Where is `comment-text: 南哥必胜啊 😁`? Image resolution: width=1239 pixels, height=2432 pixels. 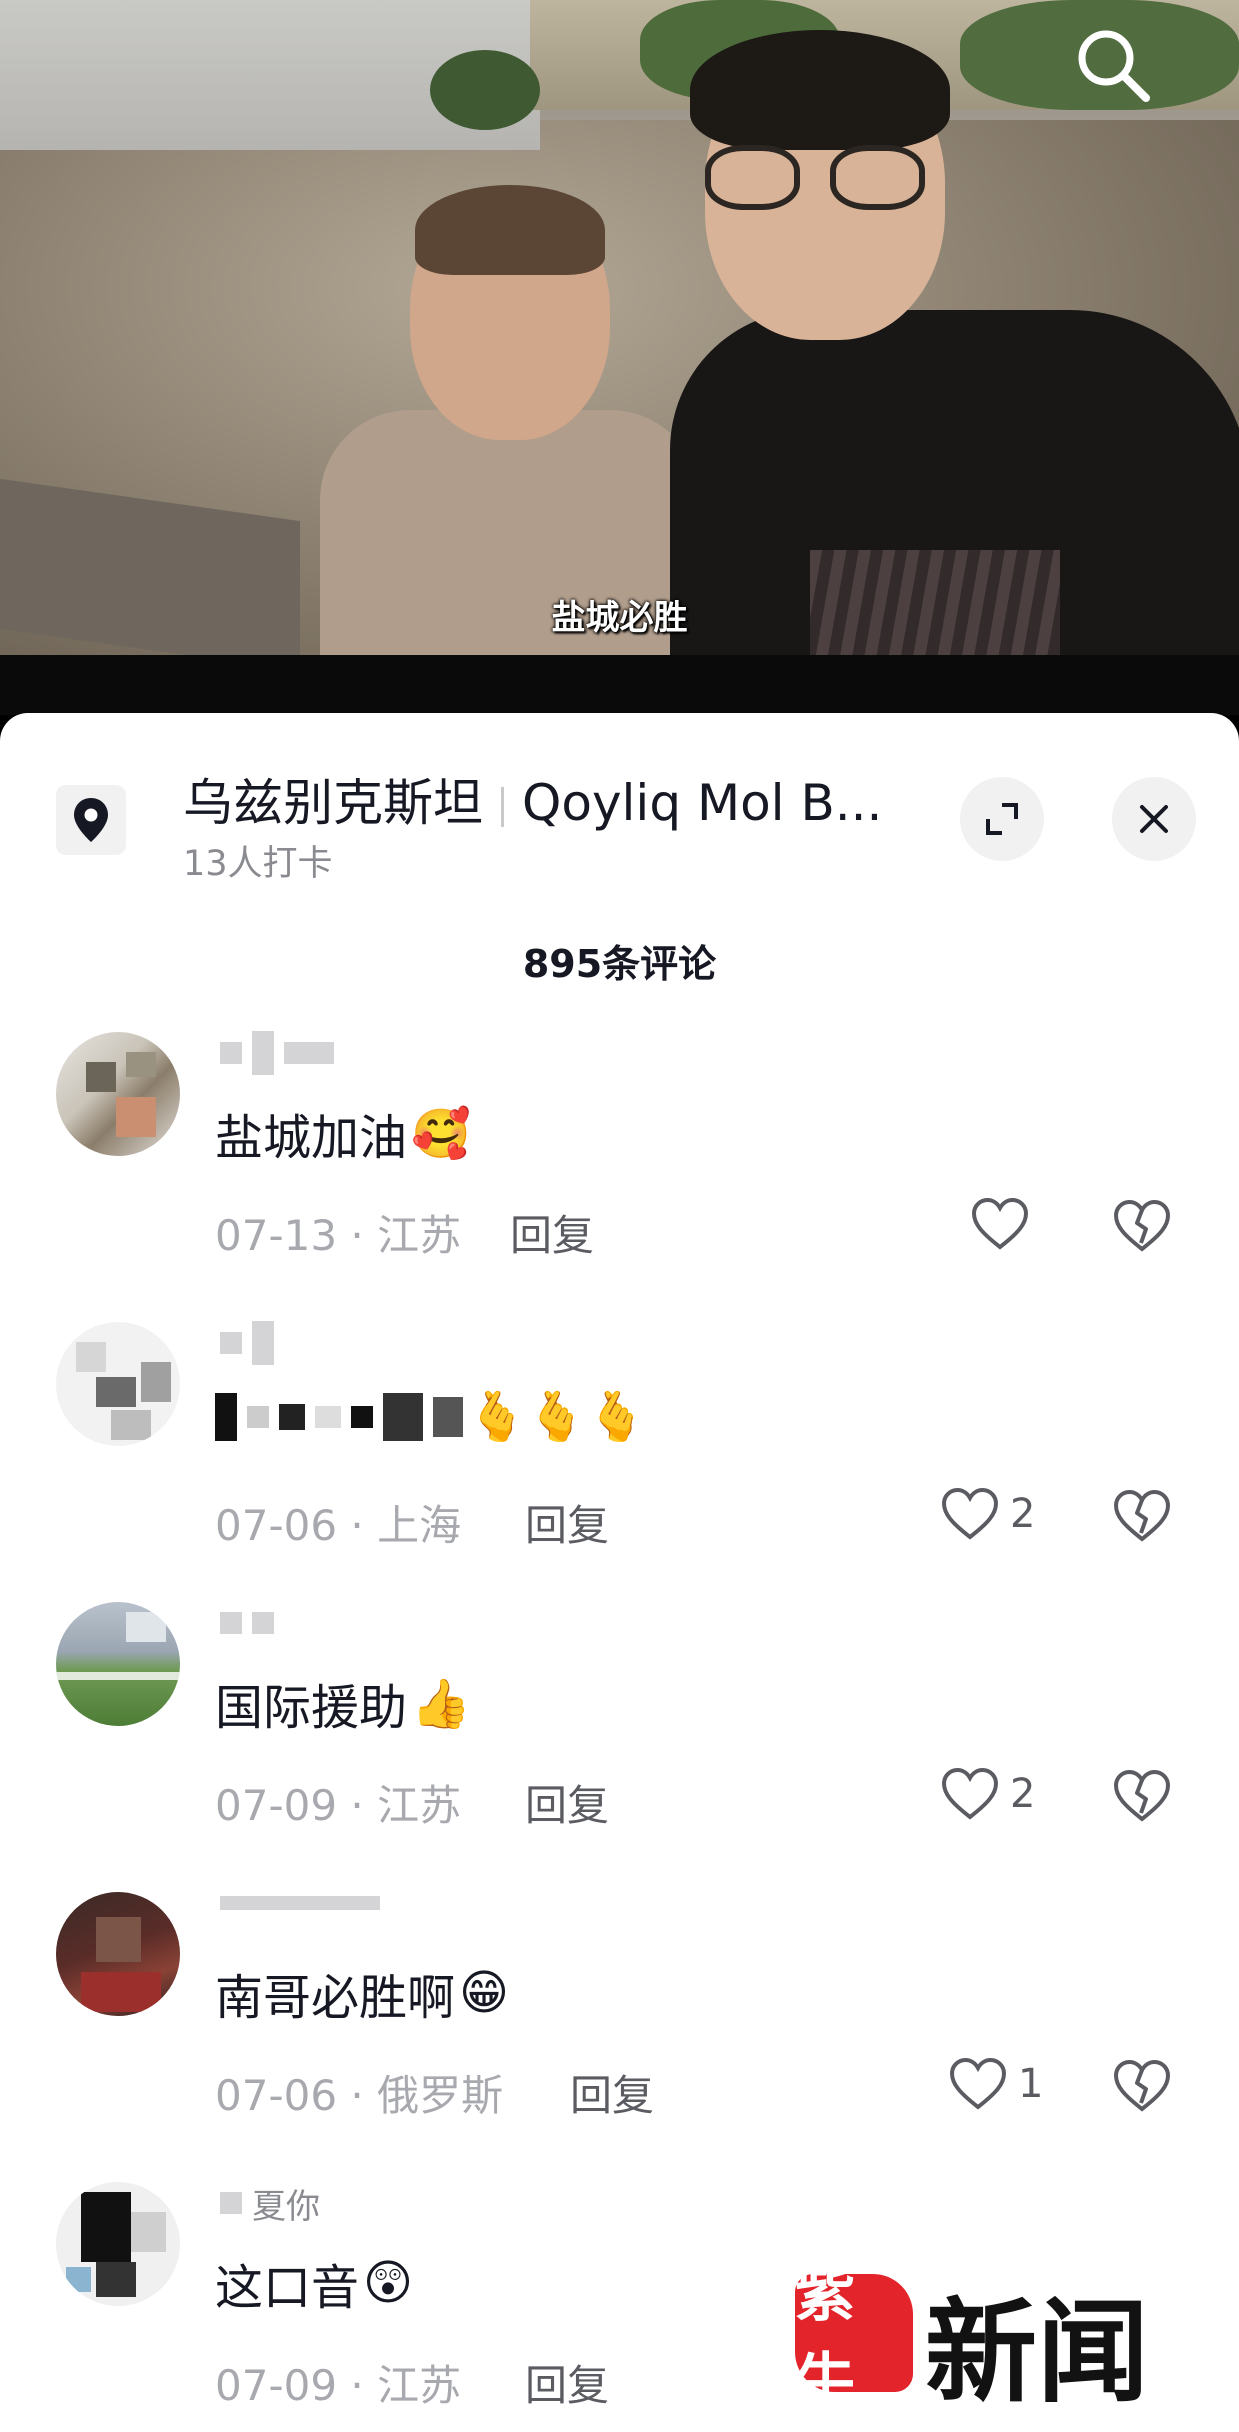
comment-text: 南哥必胜啊 😁 is located at coordinates (362, 1995).